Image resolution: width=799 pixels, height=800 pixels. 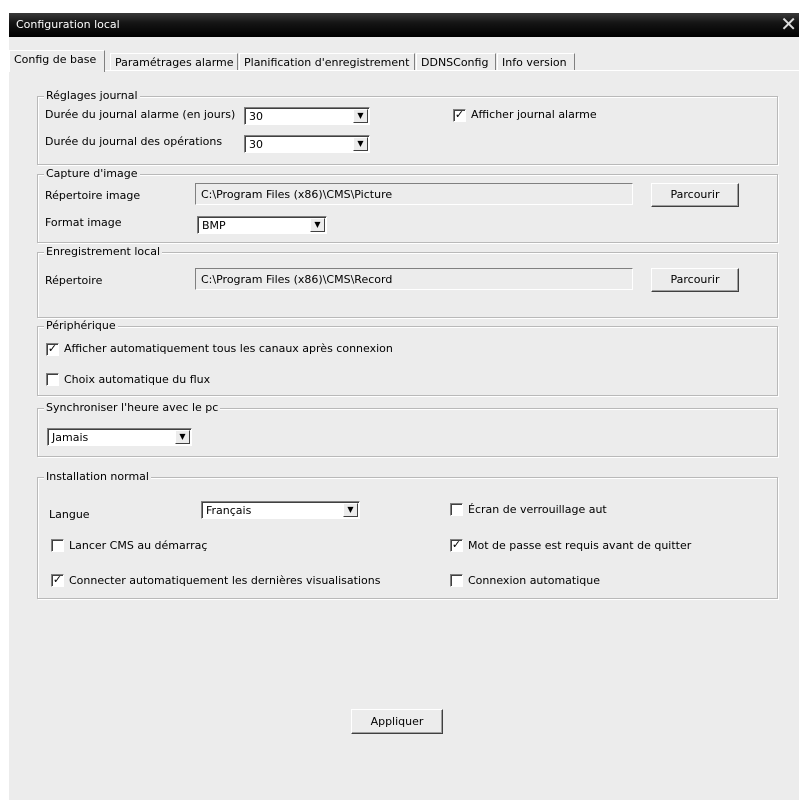 What do you see at coordinates (69, 514) in the screenshot?
I see `language-label: Langue` at bounding box center [69, 514].